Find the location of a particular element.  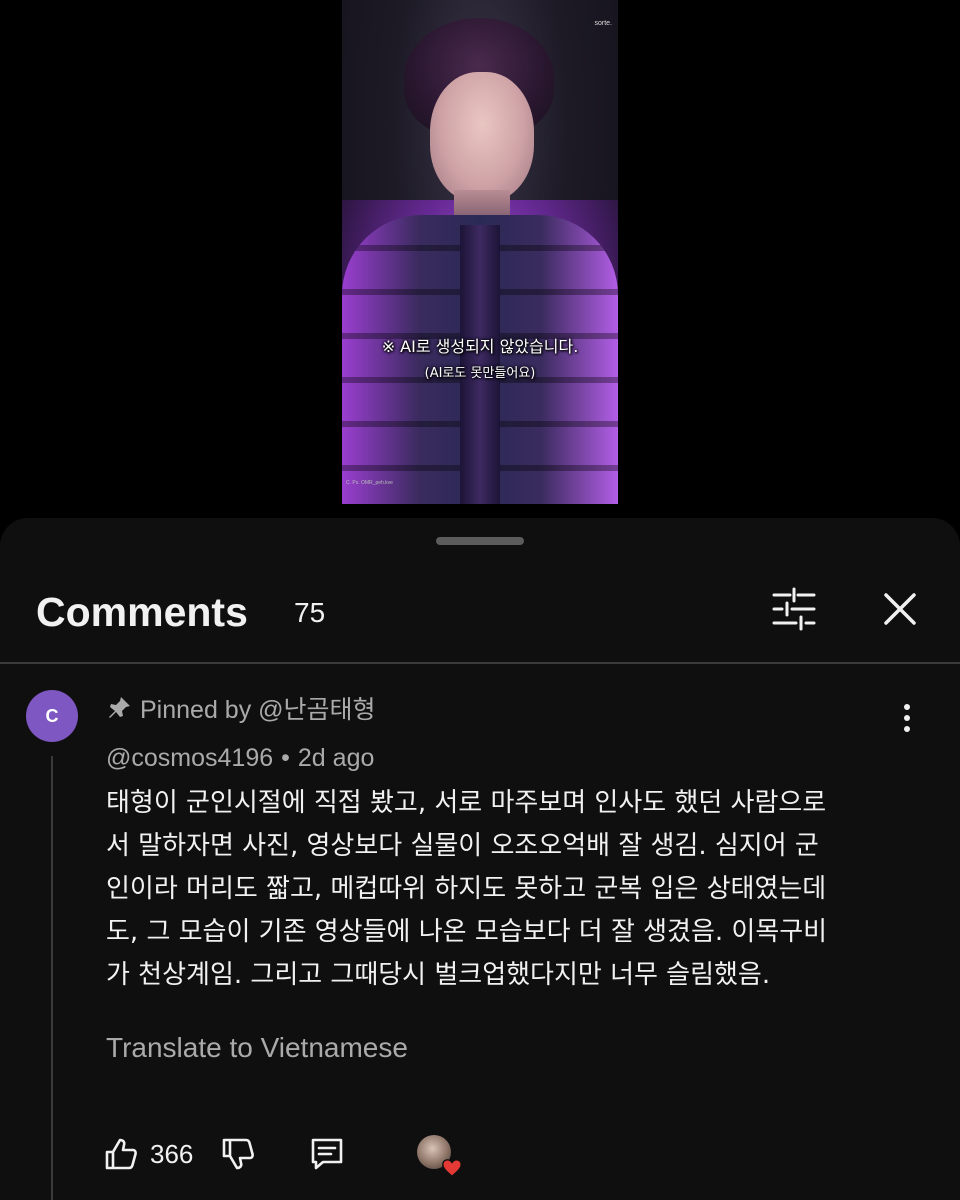

comment-more-button is located at coordinates (907, 718).